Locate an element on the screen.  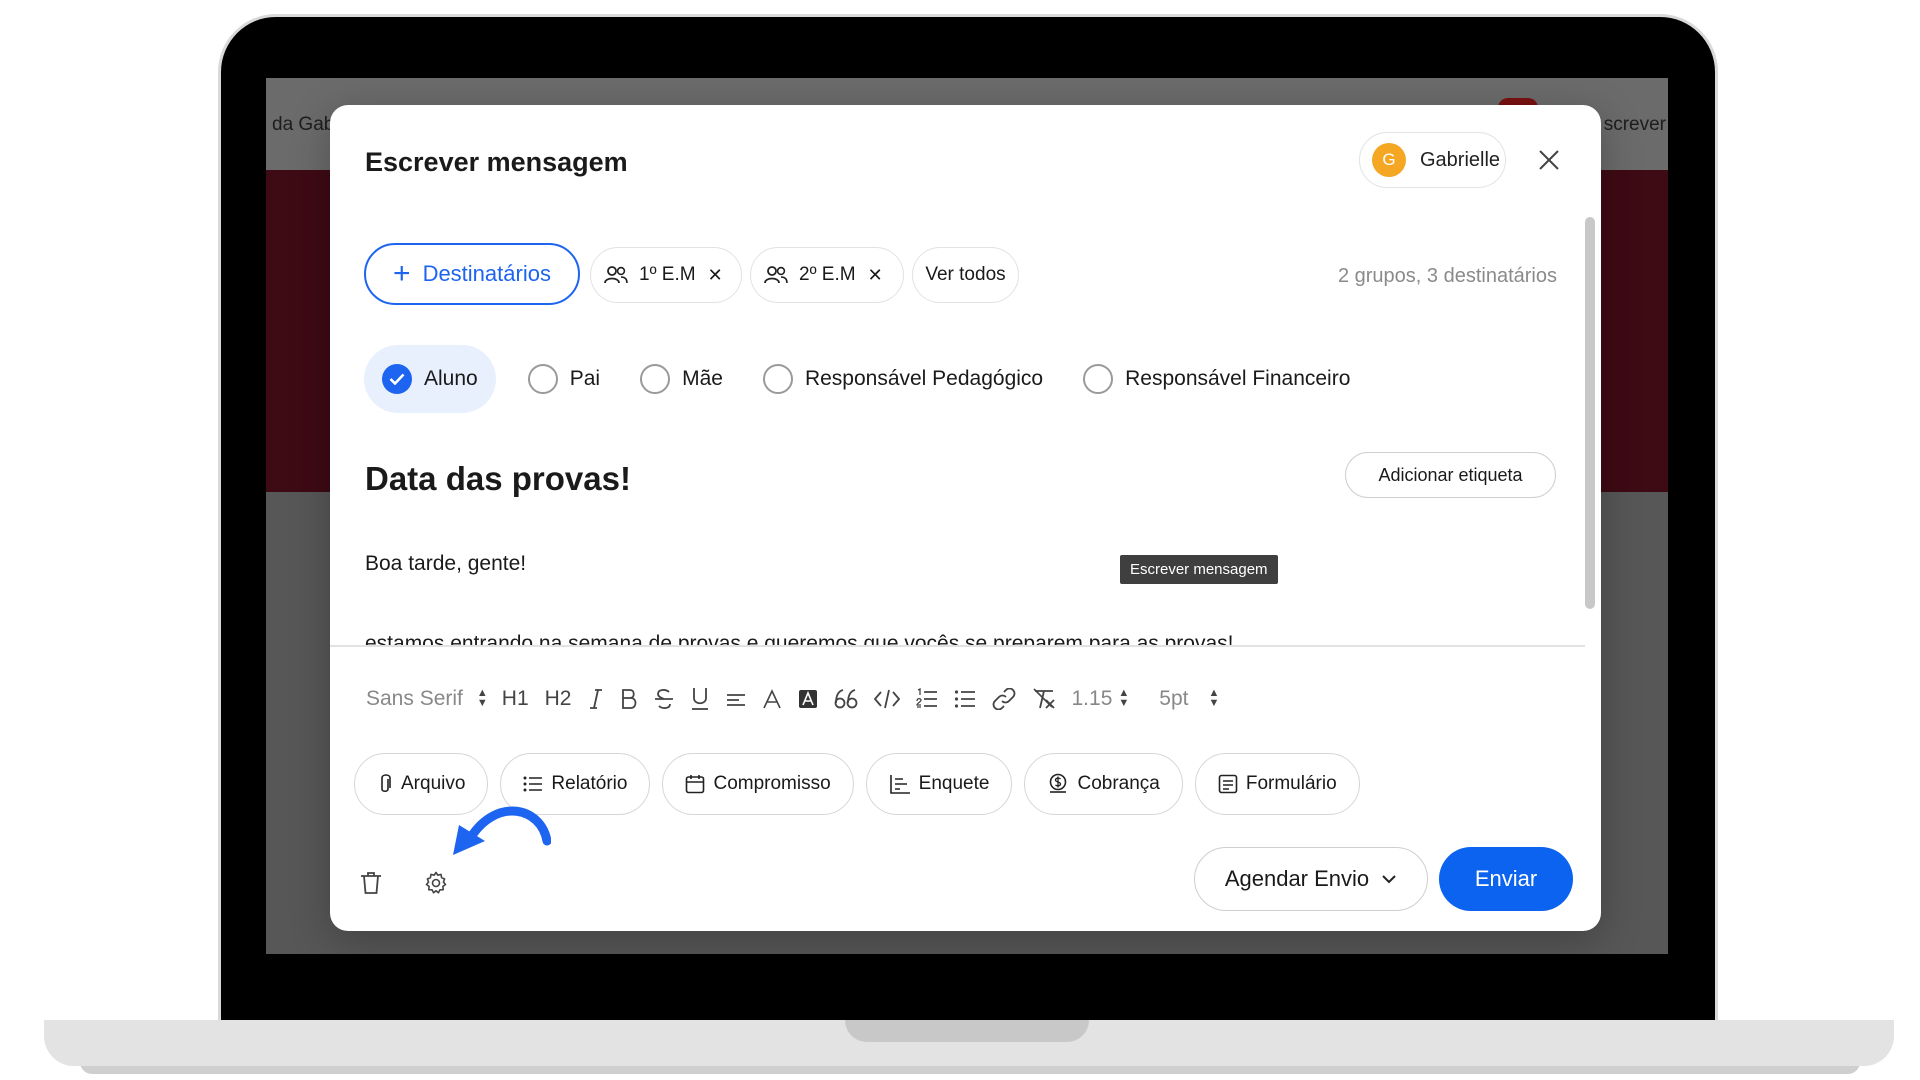
bold-icon is located at coordinates (628, 699).